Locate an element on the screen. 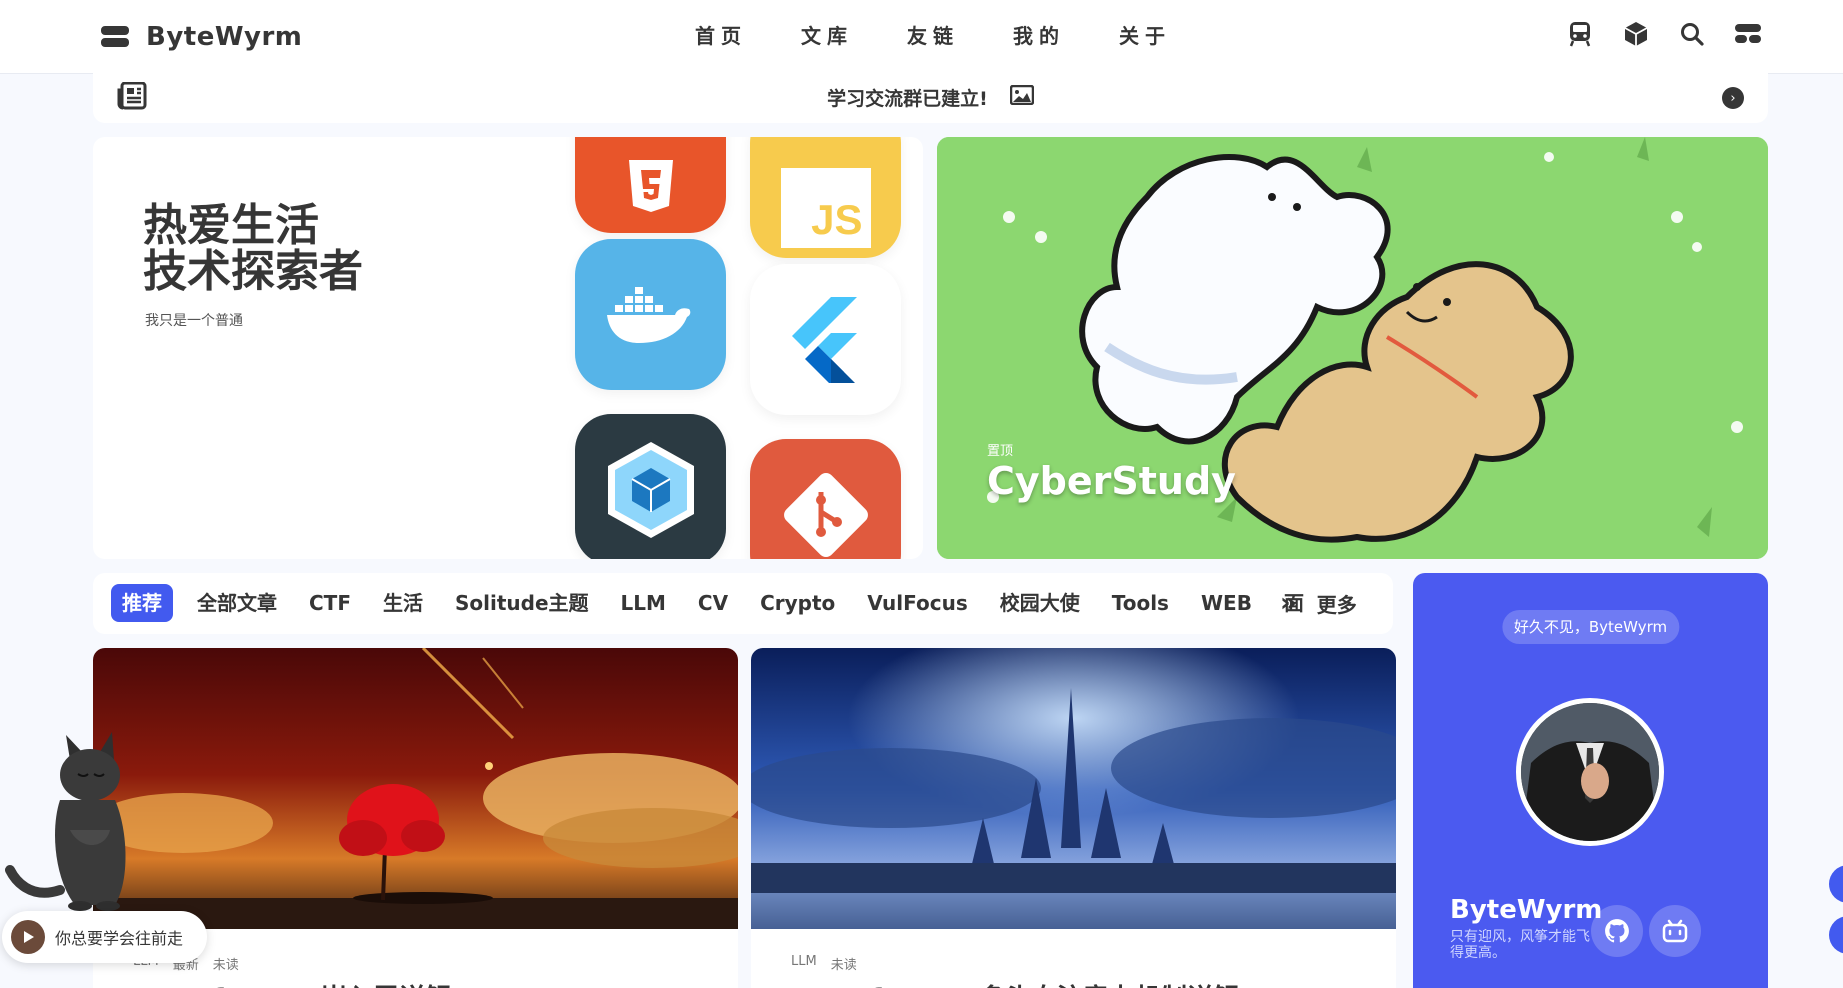 This screenshot has height=988, width=1843. menu-item-library: 文库 is located at coordinates (827, 34).